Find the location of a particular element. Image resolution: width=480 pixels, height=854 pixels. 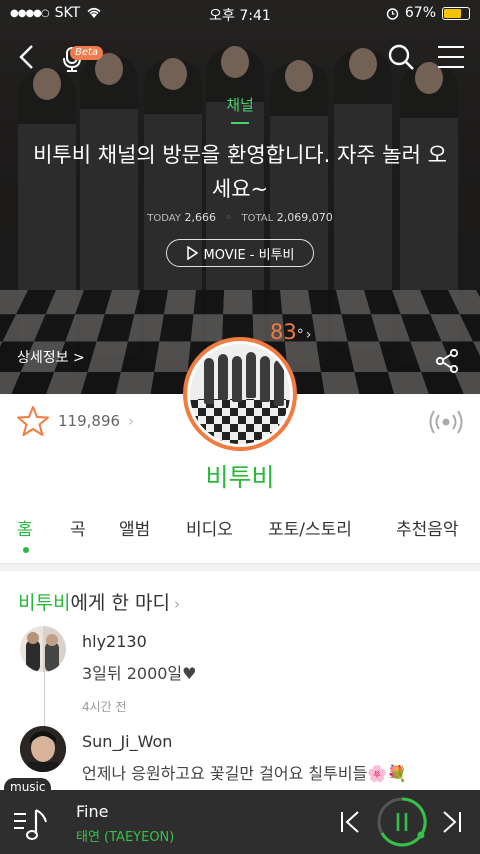

now-playing-title: Fine is located at coordinates (92, 811).